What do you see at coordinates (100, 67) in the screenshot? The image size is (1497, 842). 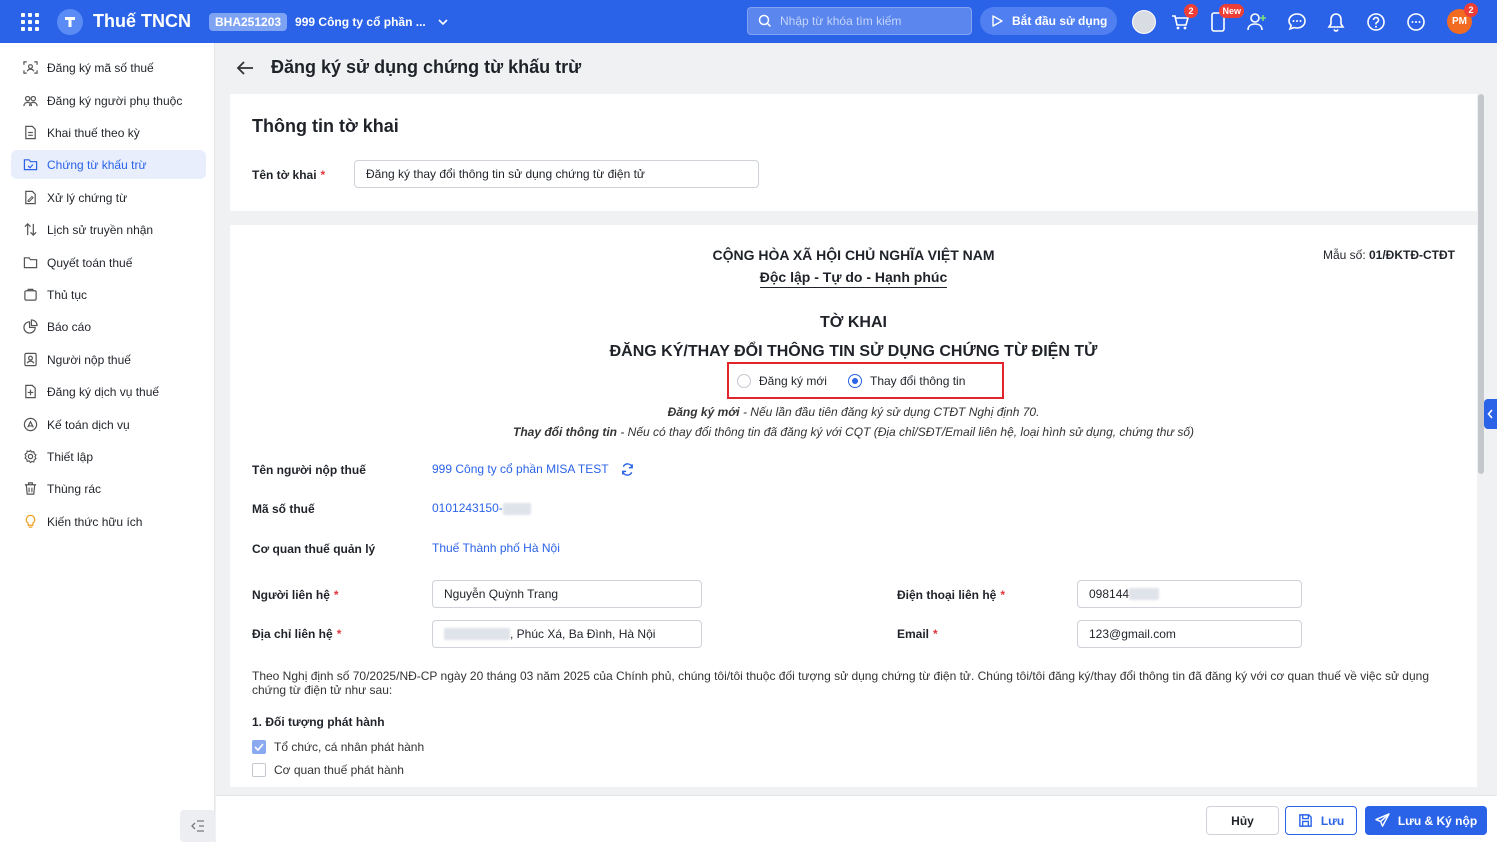 I see `sidebar-item-label: Đăng ký mã số thuế` at bounding box center [100, 67].